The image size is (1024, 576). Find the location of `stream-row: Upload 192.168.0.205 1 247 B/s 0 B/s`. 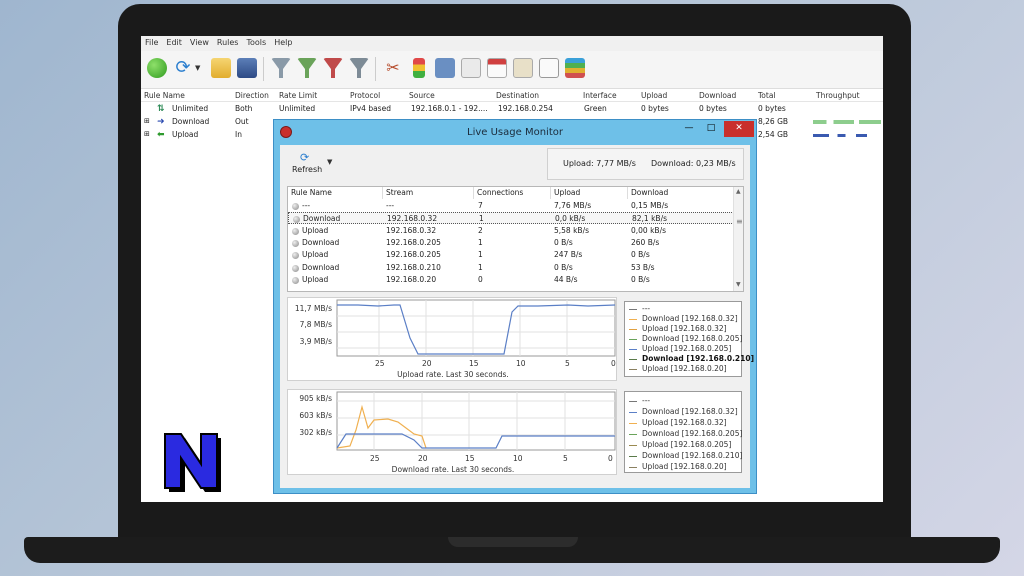

stream-row: Upload 192.168.0.205 1 247 B/s 0 B/s is located at coordinates (511, 255).